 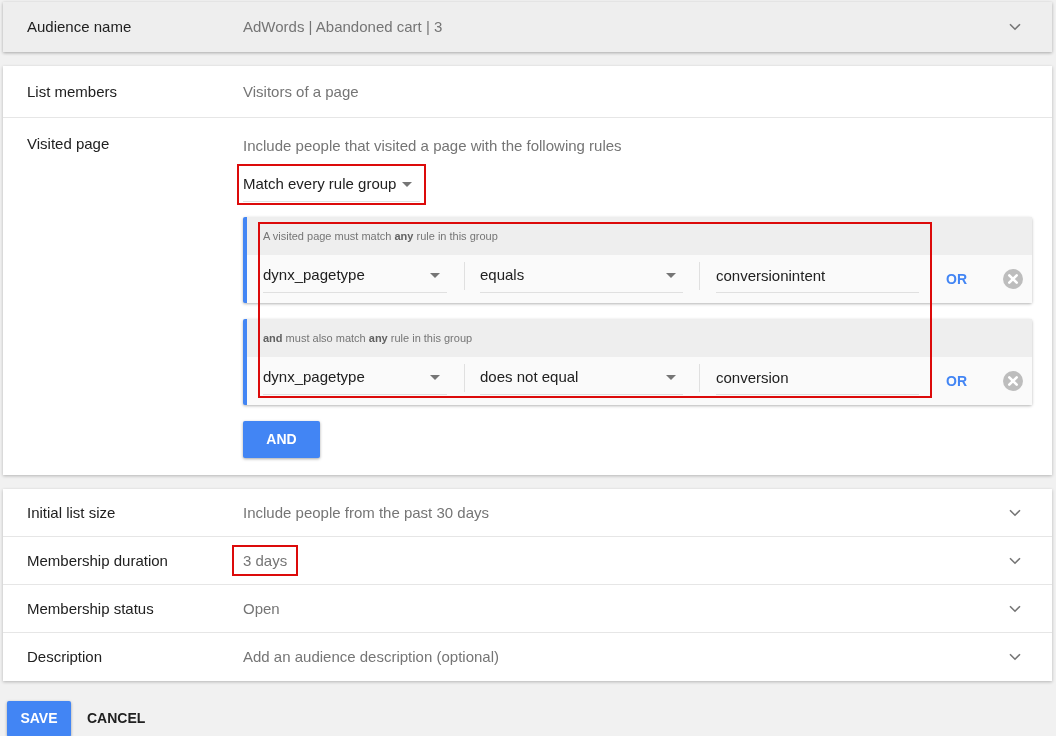 I want to click on field-value: Open, so click(x=261, y=608).